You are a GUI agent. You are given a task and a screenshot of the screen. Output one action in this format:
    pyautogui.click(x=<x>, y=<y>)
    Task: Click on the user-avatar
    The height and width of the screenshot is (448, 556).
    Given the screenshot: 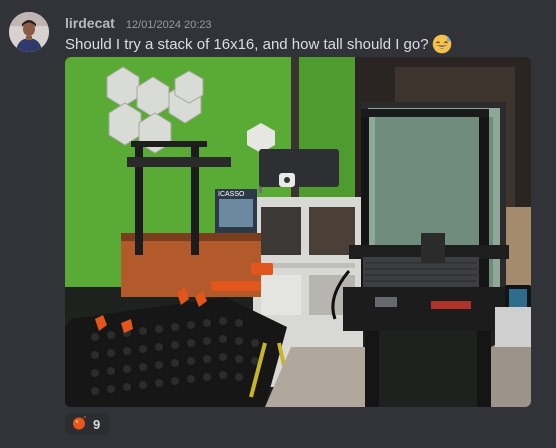 What is the action you would take?
    pyautogui.click(x=29, y=32)
    